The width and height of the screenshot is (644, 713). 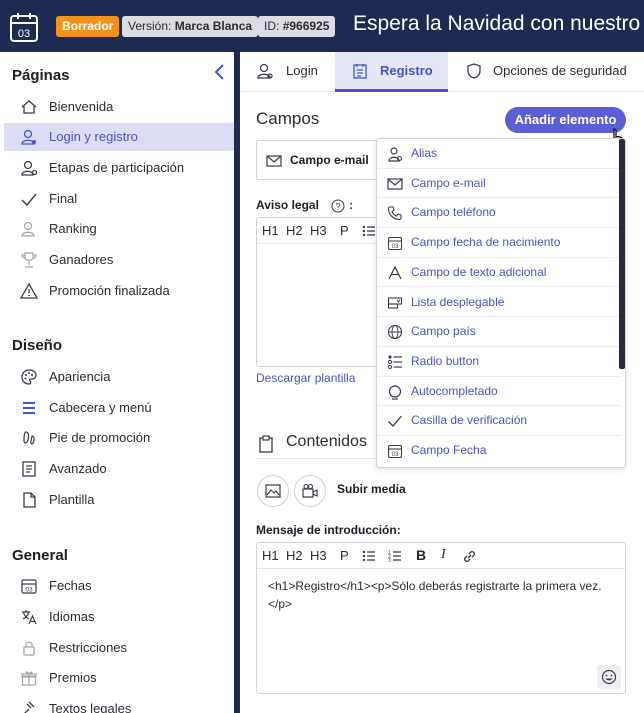 What do you see at coordinates (120, 260) in the screenshot?
I see `sidebar-item-ganadores: Ganadores` at bounding box center [120, 260].